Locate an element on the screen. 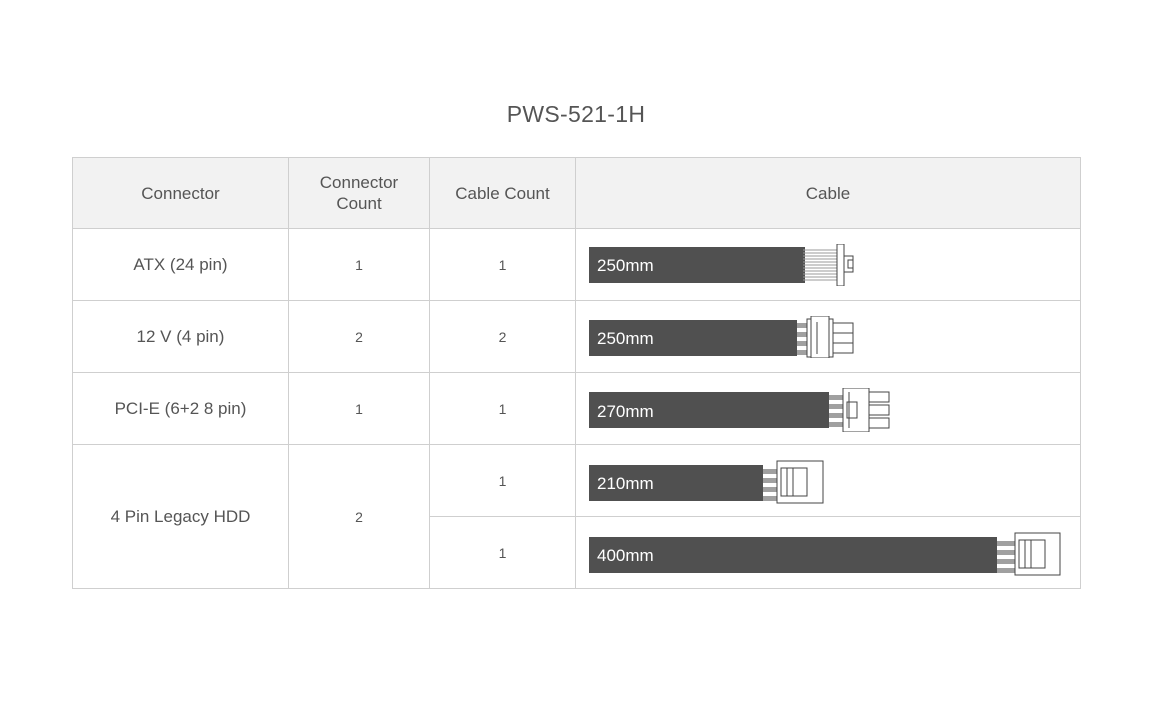  cable-diagram-cell: 270mm is located at coordinates (828, 408).